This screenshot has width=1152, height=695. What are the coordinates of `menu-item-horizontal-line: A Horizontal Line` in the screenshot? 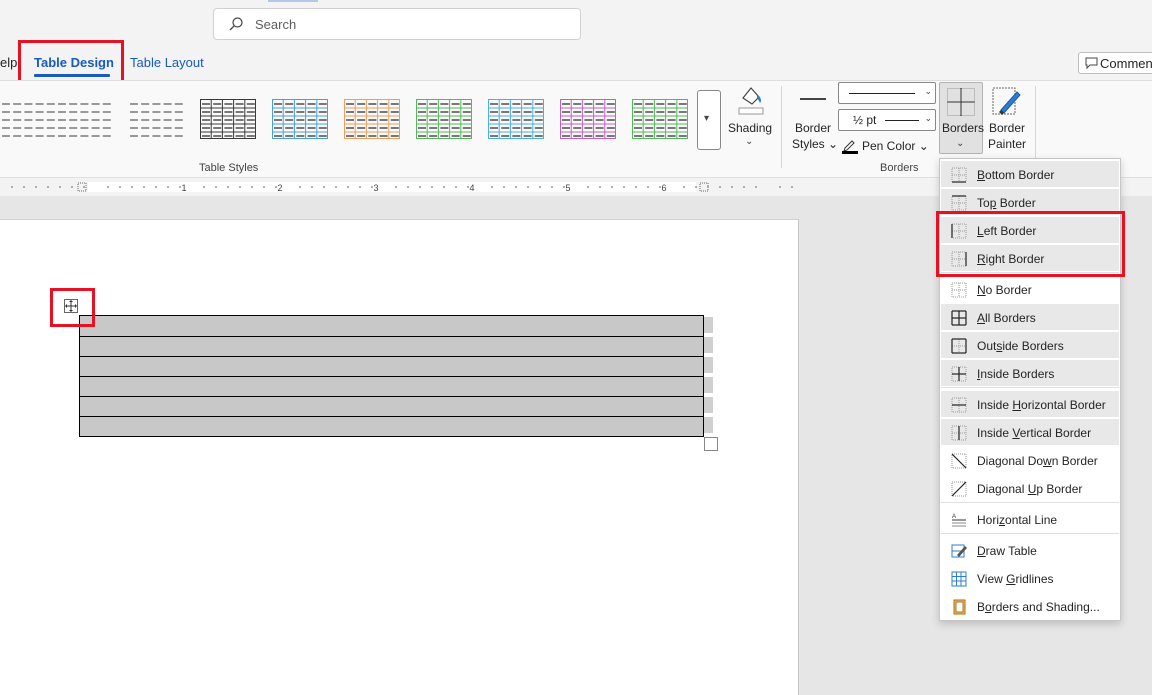 It's located at (1030, 519).